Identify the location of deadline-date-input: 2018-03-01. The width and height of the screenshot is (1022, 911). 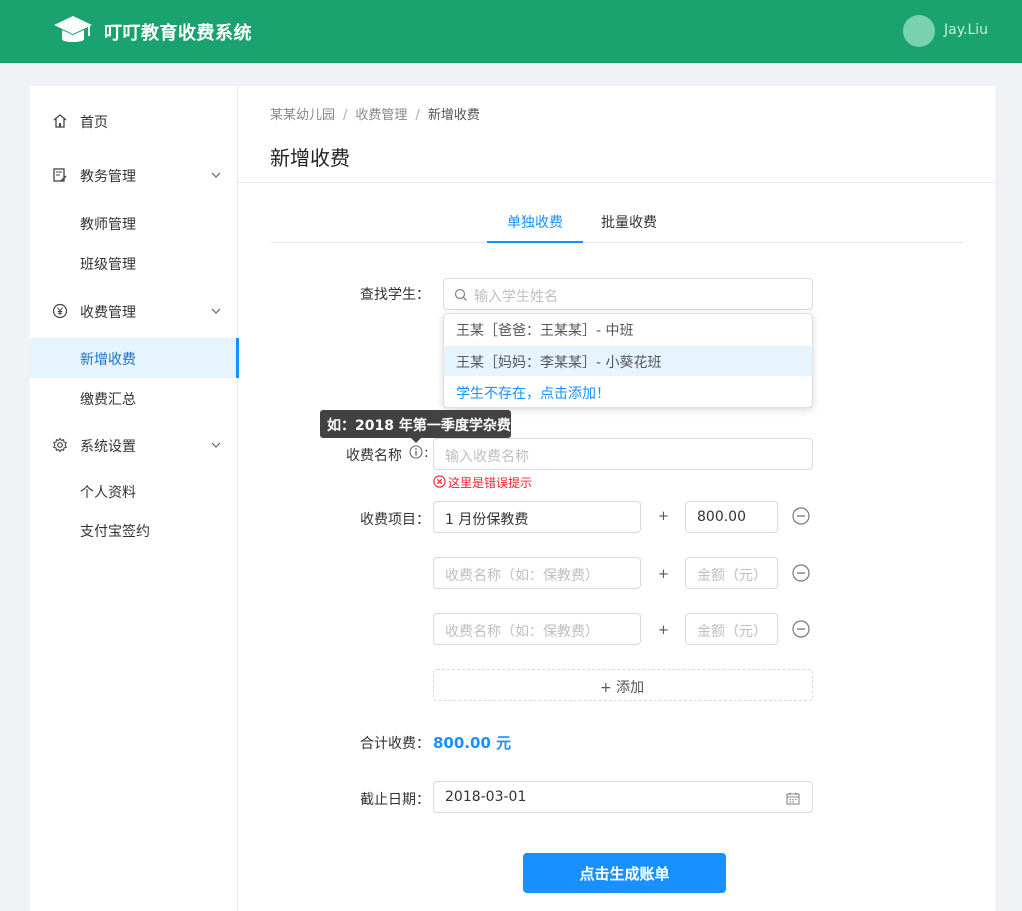
(623, 797).